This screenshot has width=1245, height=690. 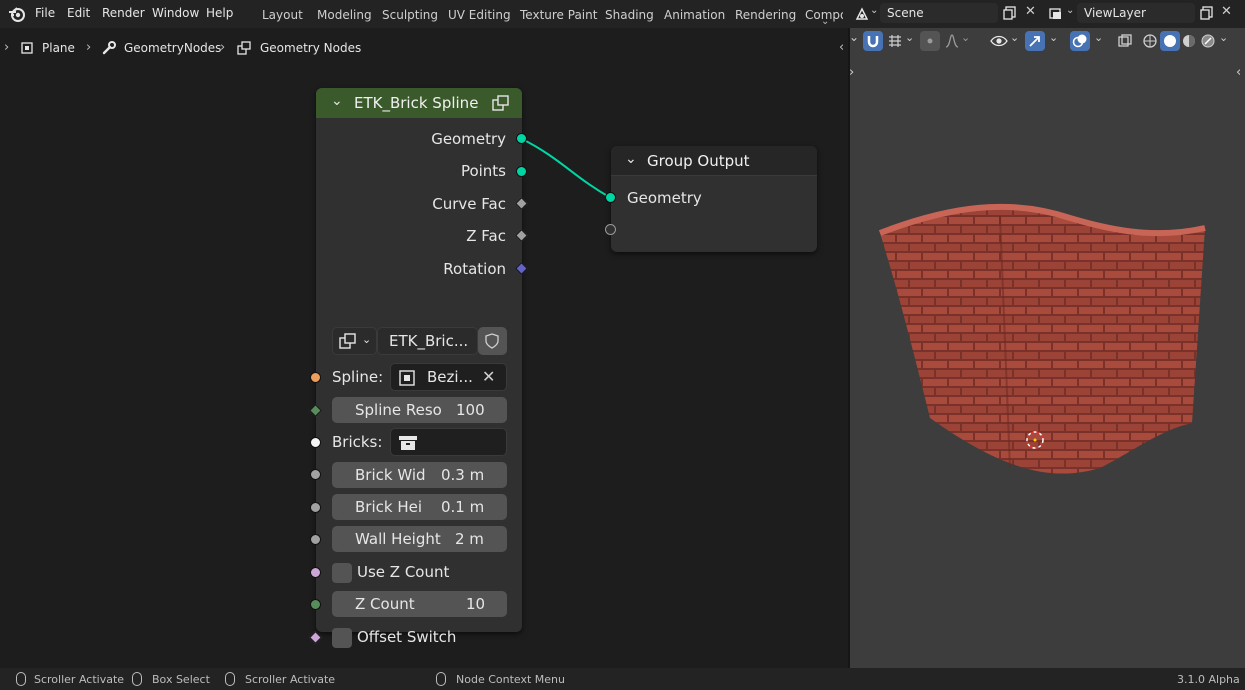 What do you see at coordinates (1150, 41) in the screenshot?
I see `wireframe-shading-icon` at bounding box center [1150, 41].